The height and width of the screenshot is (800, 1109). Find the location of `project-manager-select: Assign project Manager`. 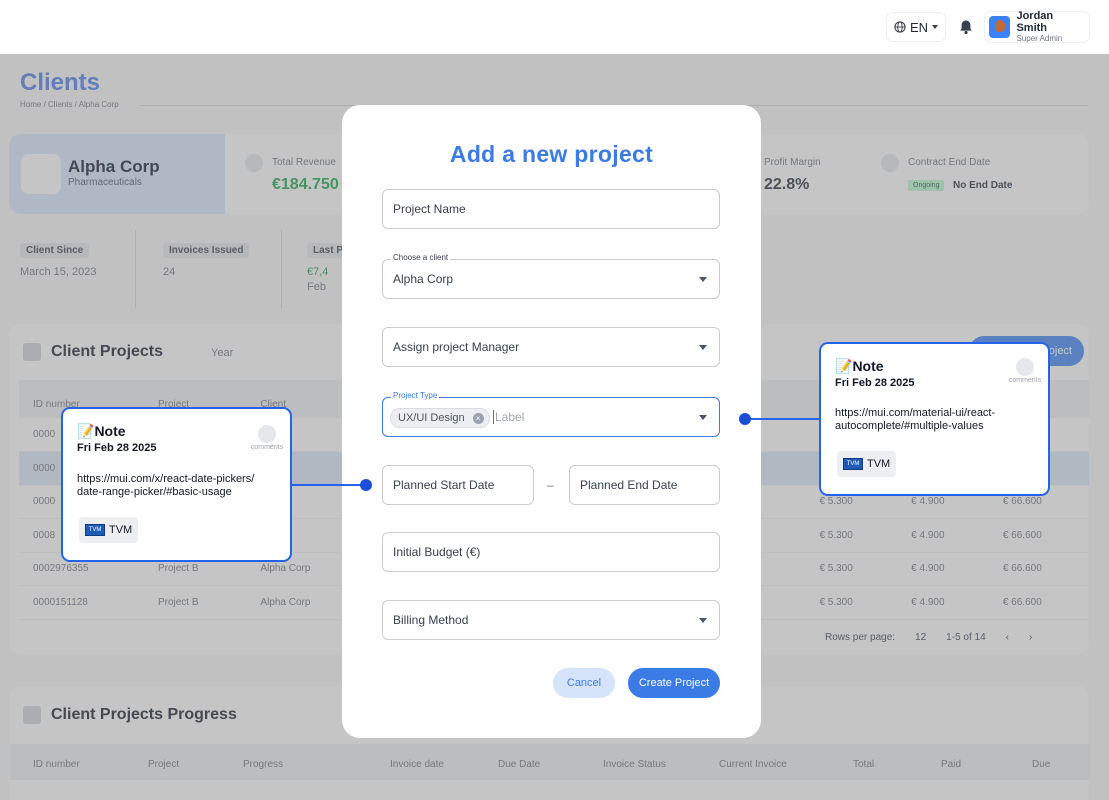

project-manager-select: Assign project Manager is located at coordinates (551, 347).